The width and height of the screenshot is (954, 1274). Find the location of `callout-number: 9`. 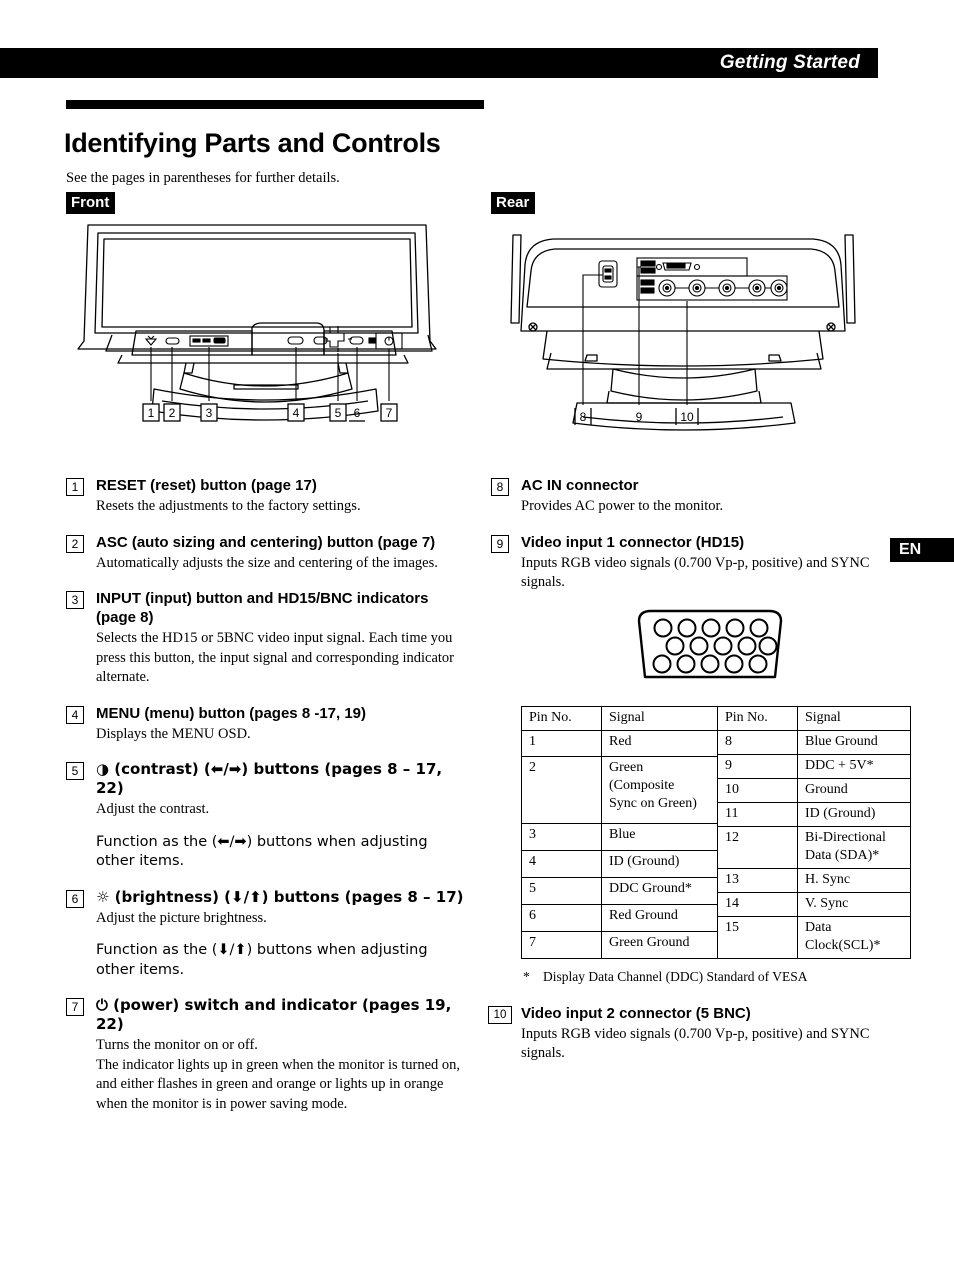

callout-number: 9 is located at coordinates (500, 543).